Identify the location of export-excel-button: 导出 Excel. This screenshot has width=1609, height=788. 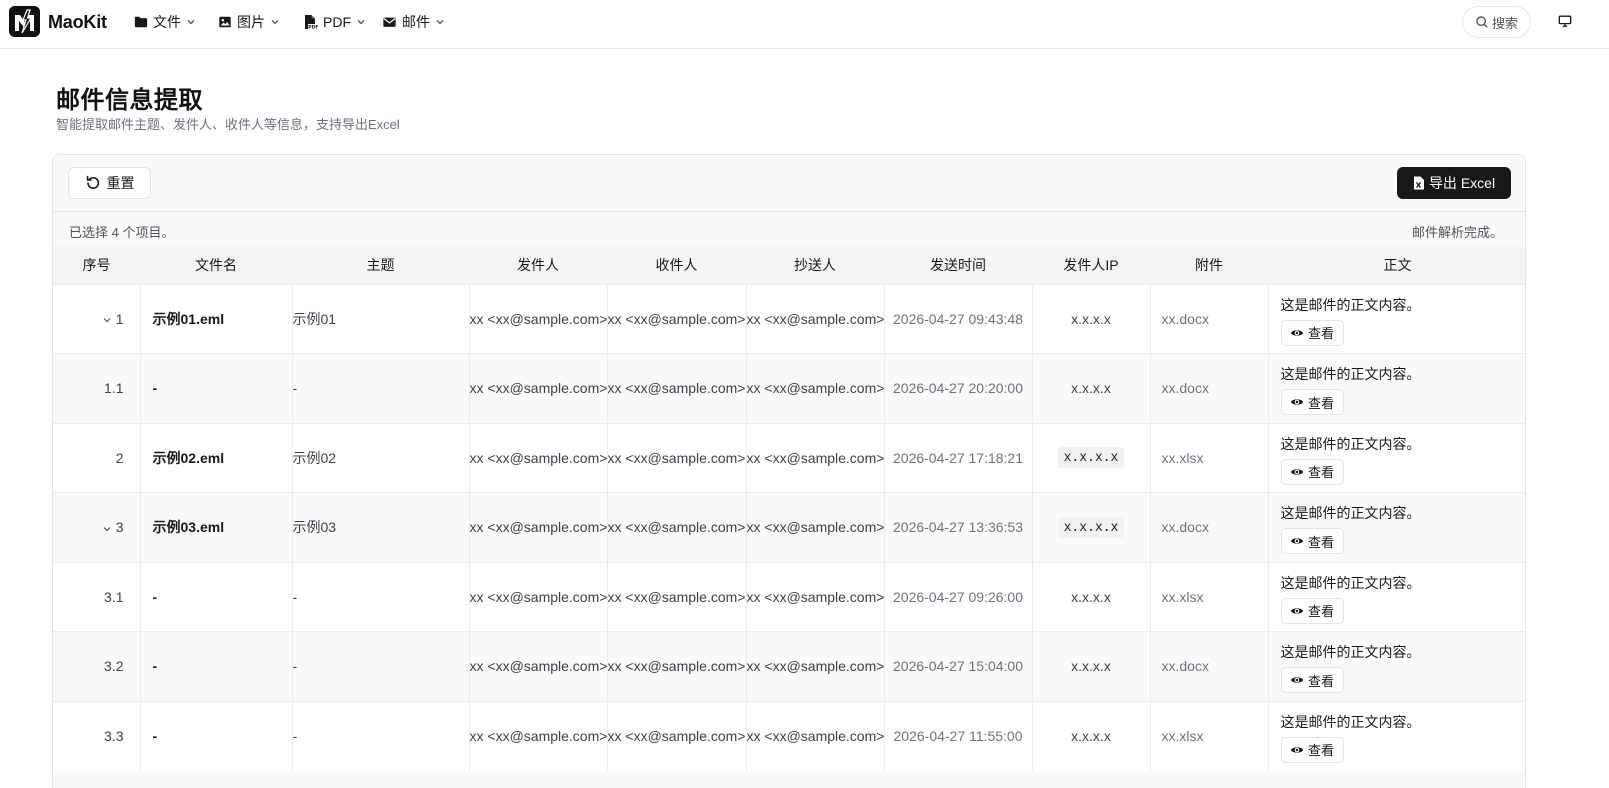
(1454, 183).